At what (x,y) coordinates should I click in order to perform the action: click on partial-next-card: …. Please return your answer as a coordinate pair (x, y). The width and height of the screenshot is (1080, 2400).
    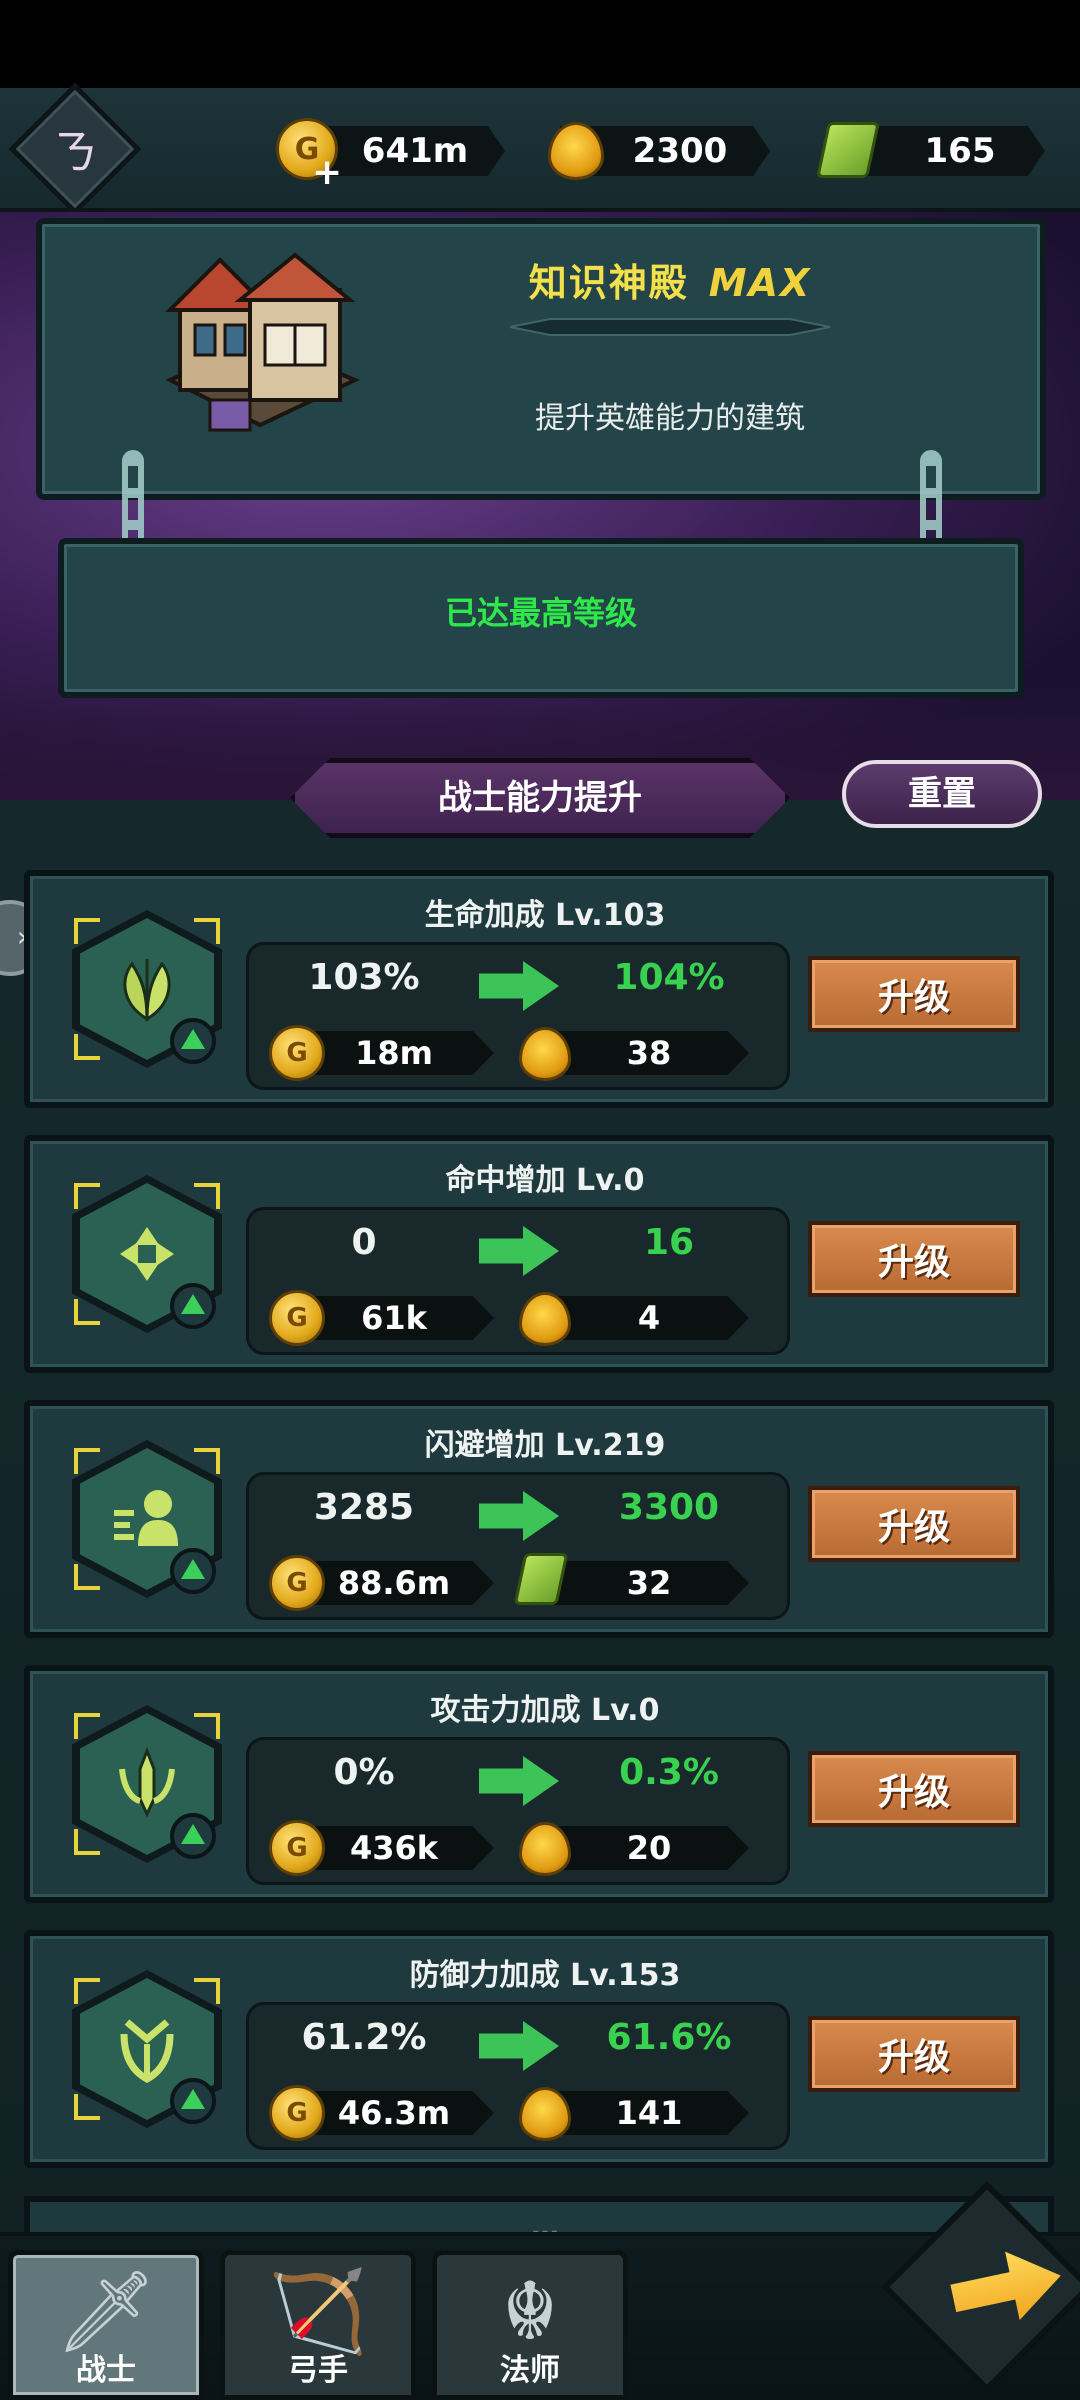
    Looking at the image, I should click on (539, 2219).